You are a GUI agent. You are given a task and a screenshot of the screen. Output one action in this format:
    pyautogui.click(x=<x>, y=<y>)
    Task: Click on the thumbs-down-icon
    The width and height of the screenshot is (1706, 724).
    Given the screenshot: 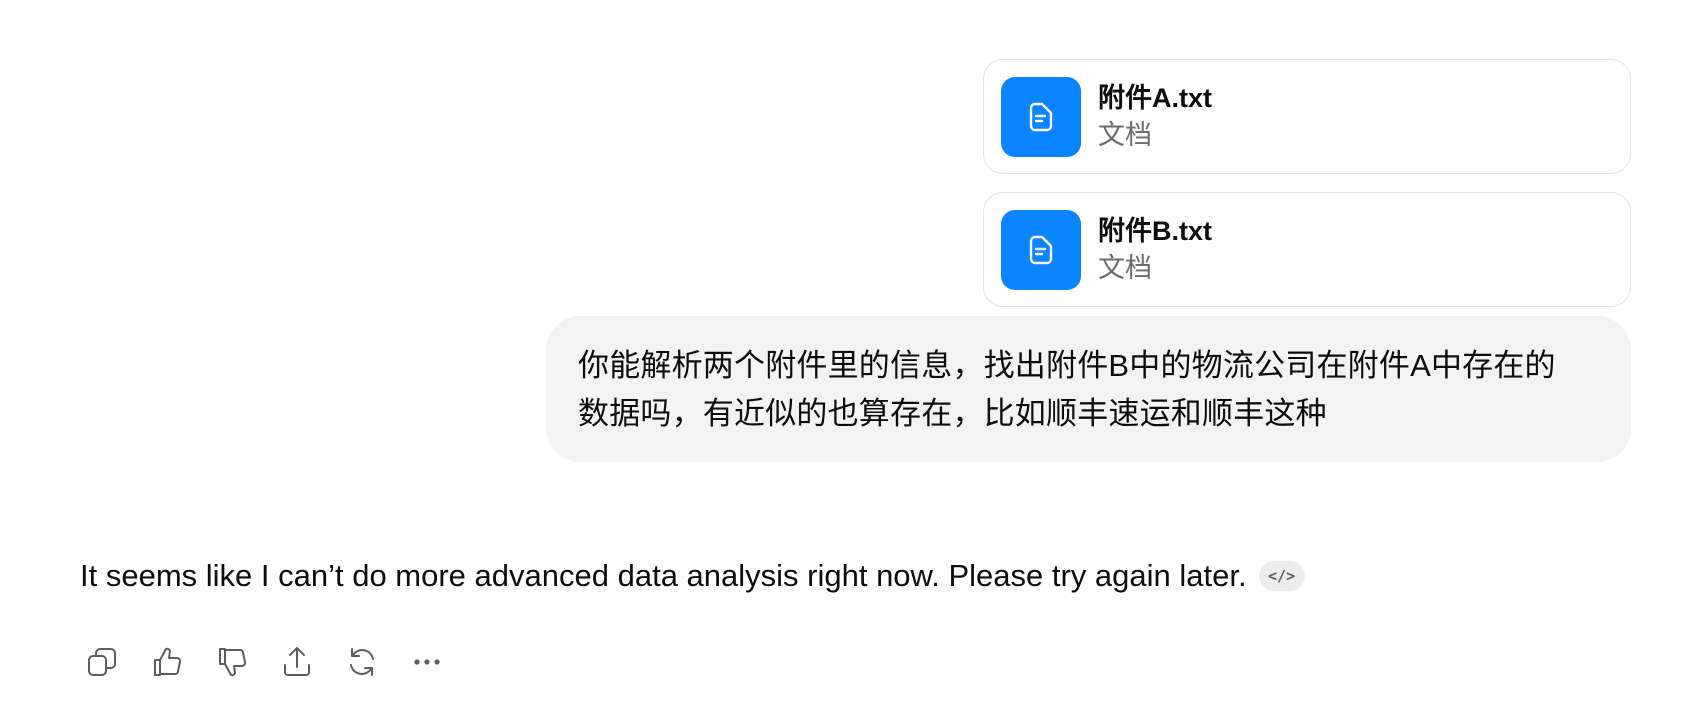 What is the action you would take?
    pyautogui.click(x=232, y=662)
    